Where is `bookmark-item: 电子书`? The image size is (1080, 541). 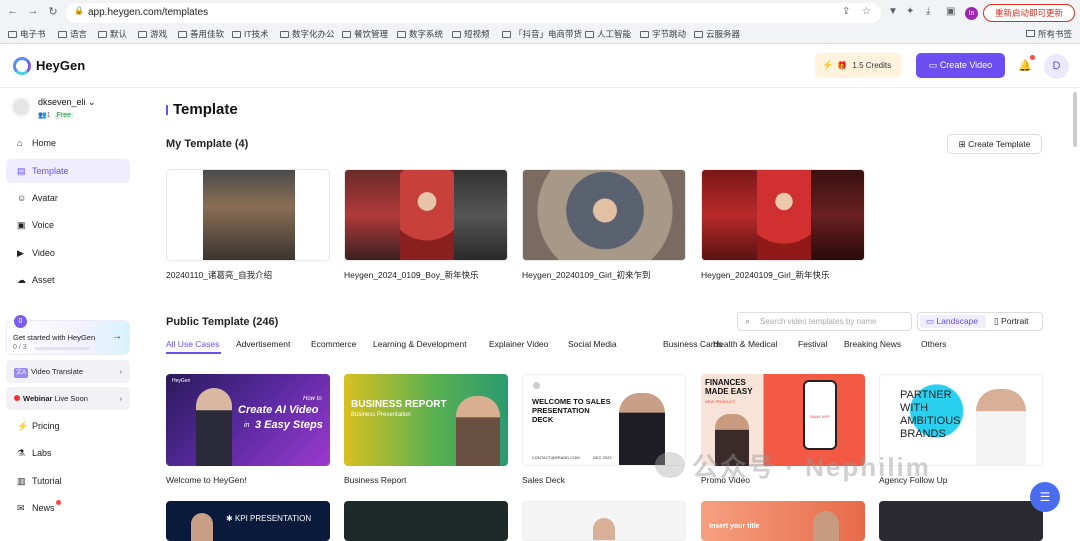 bookmark-item: 电子书 is located at coordinates (27, 34).